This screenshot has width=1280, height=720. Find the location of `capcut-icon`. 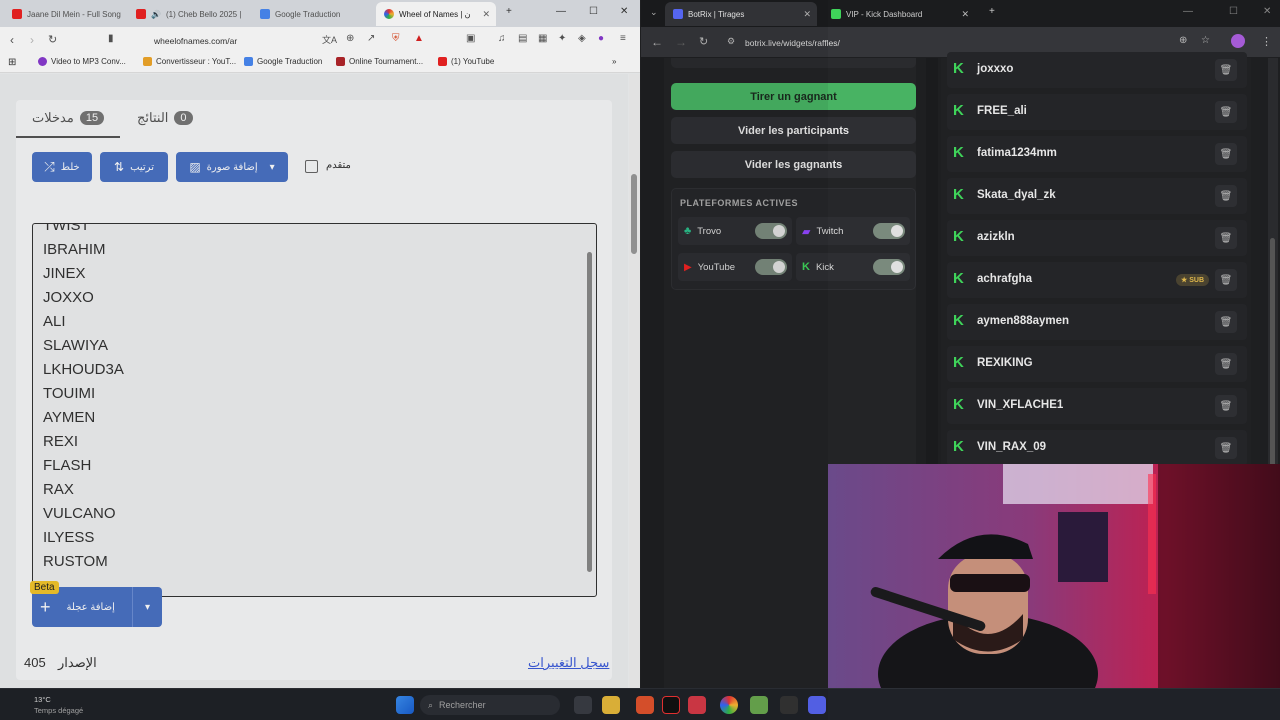

capcut-icon is located at coordinates (789, 705).